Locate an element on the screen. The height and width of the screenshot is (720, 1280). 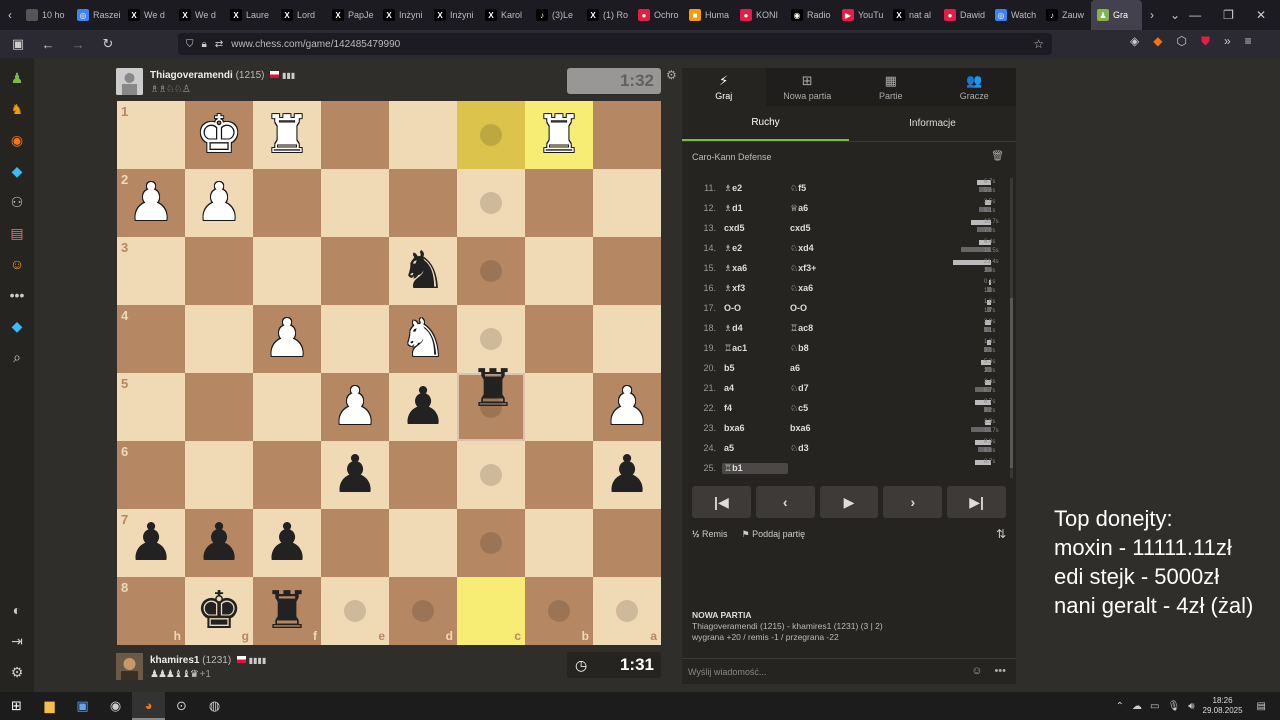
mic-icon: 🎙︎ is located at coordinates (1173, 706).